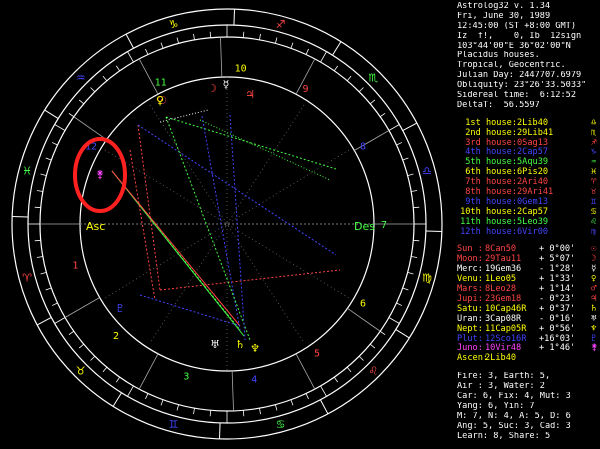 The width and height of the screenshot is (600, 449). Describe the element at coordinates (254, 380) in the screenshot. I see `house-number: 4` at that location.